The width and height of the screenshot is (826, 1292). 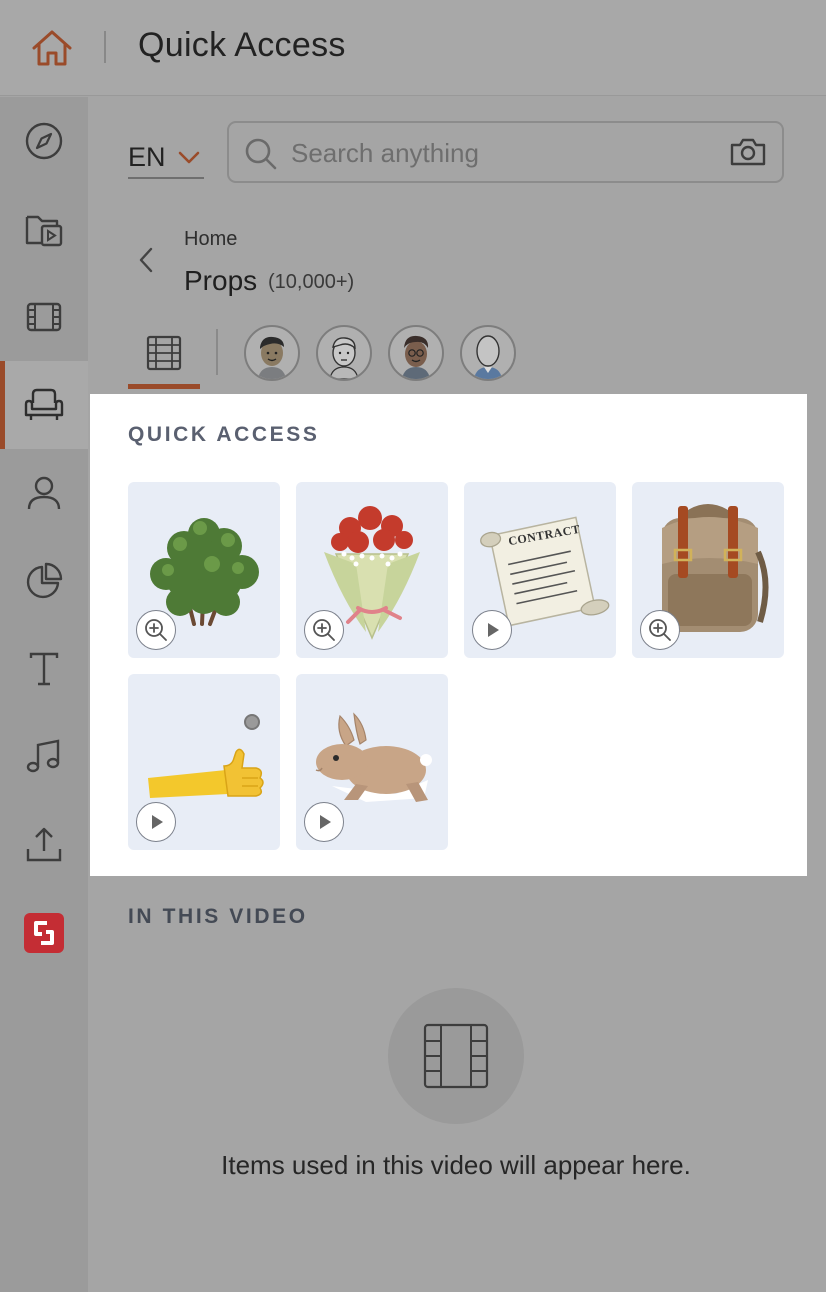 I want to click on pie-chart-icon, so click(x=44, y=580).